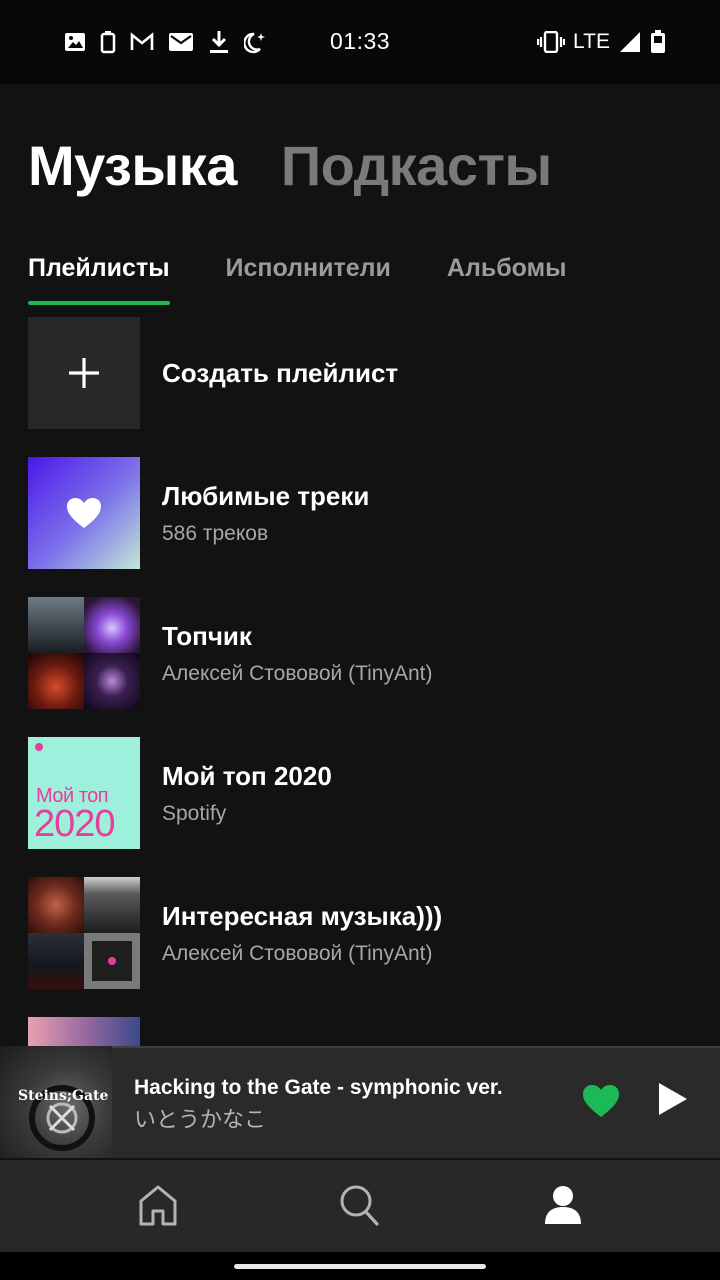  What do you see at coordinates (247, 776) in the screenshot?
I see `playlist-title: Мой топ 2020` at bounding box center [247, 776].